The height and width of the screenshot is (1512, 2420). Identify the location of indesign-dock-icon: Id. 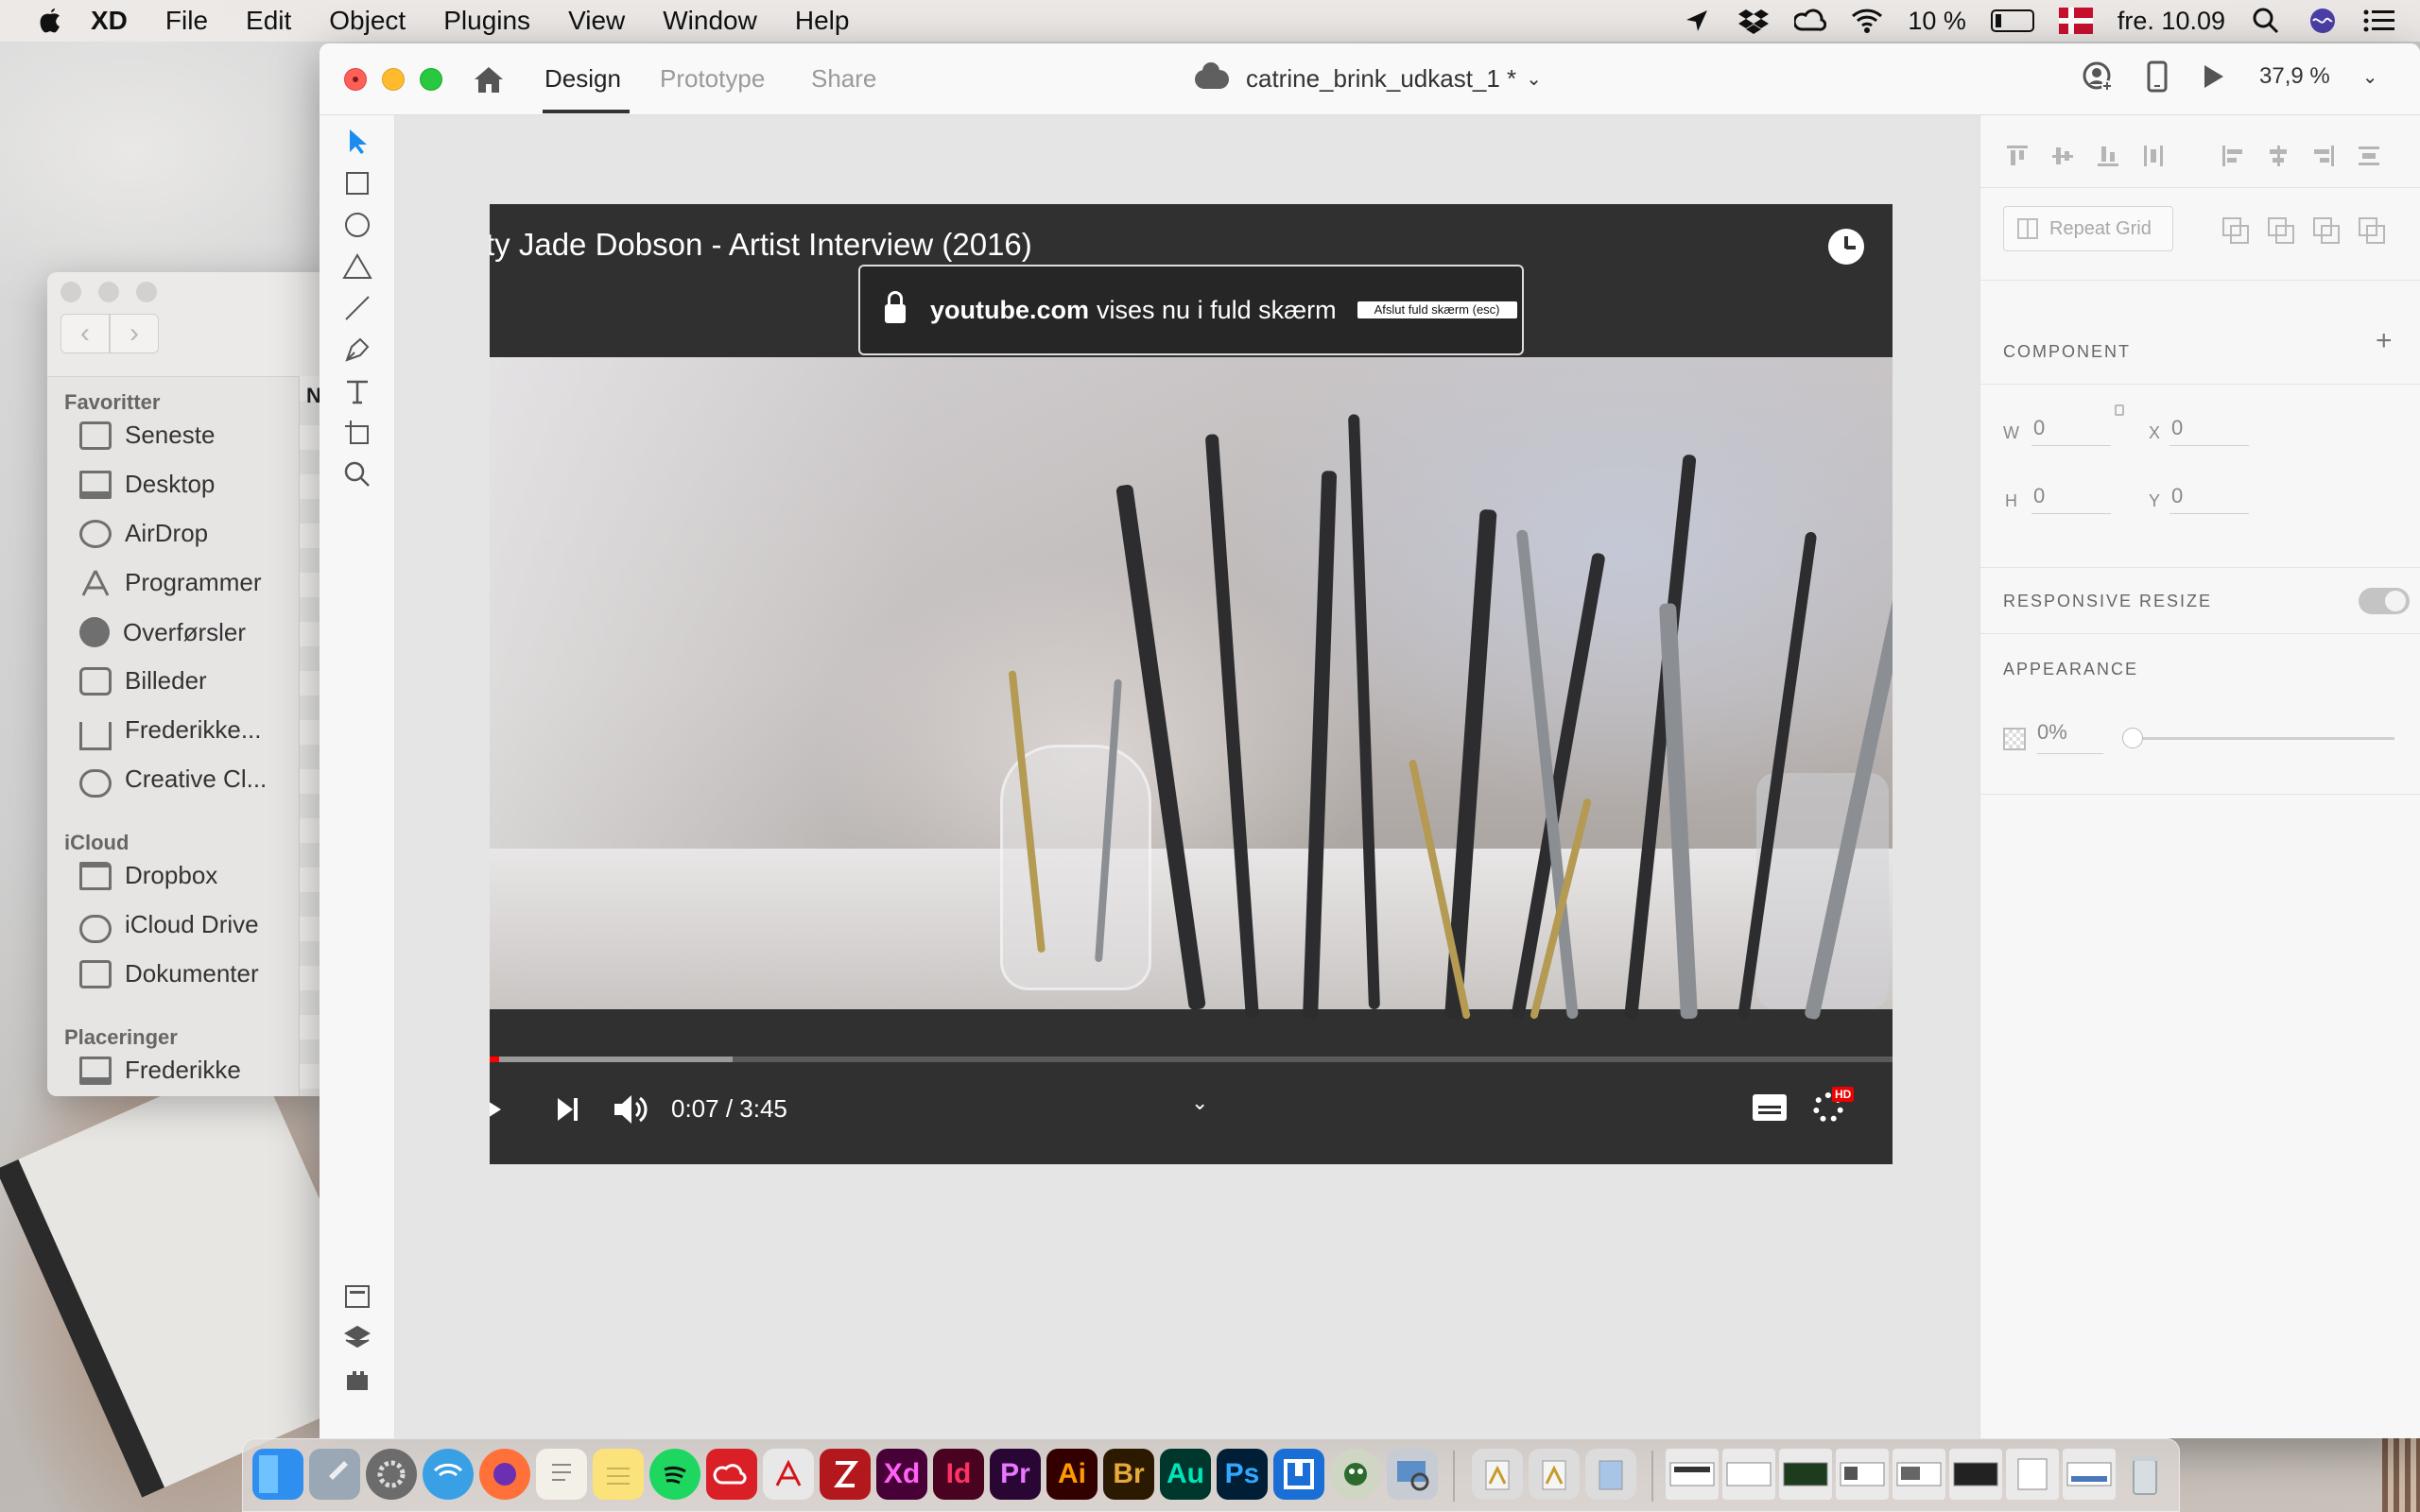
(959, 1474).